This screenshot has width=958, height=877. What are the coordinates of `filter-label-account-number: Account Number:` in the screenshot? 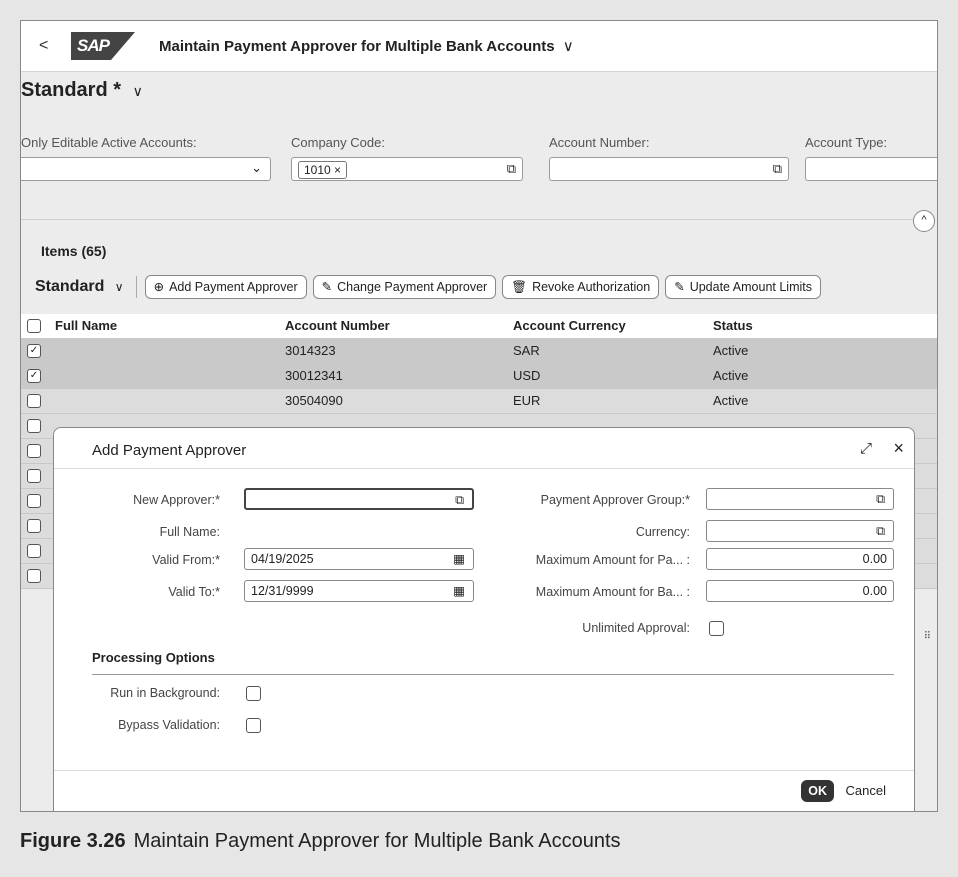 It's located at (599, 142).